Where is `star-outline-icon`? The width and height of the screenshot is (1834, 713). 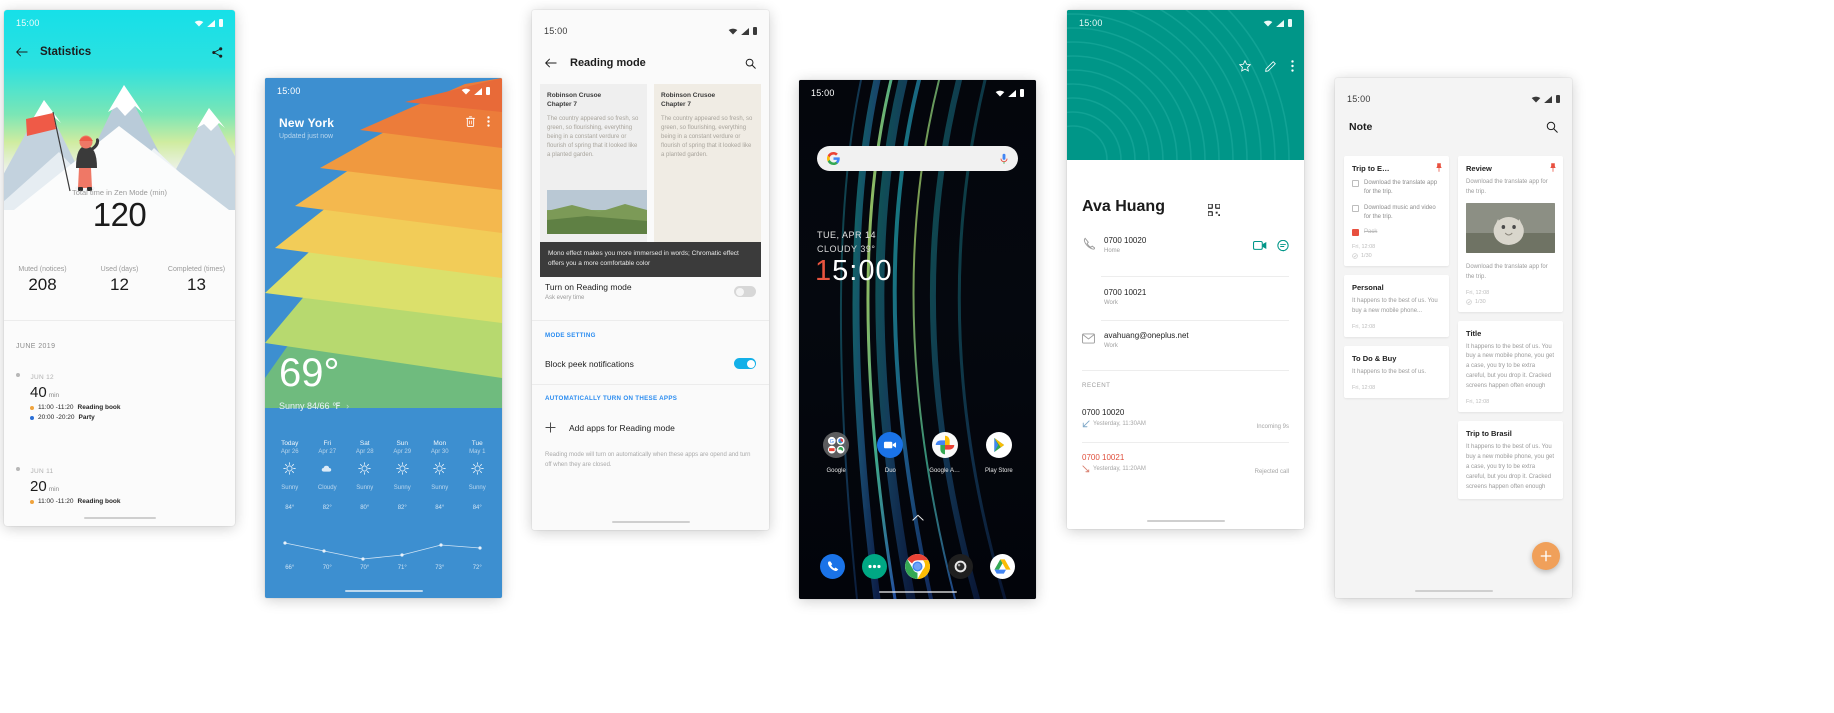
star-outline-icon is located at coordinates (1245, 66).